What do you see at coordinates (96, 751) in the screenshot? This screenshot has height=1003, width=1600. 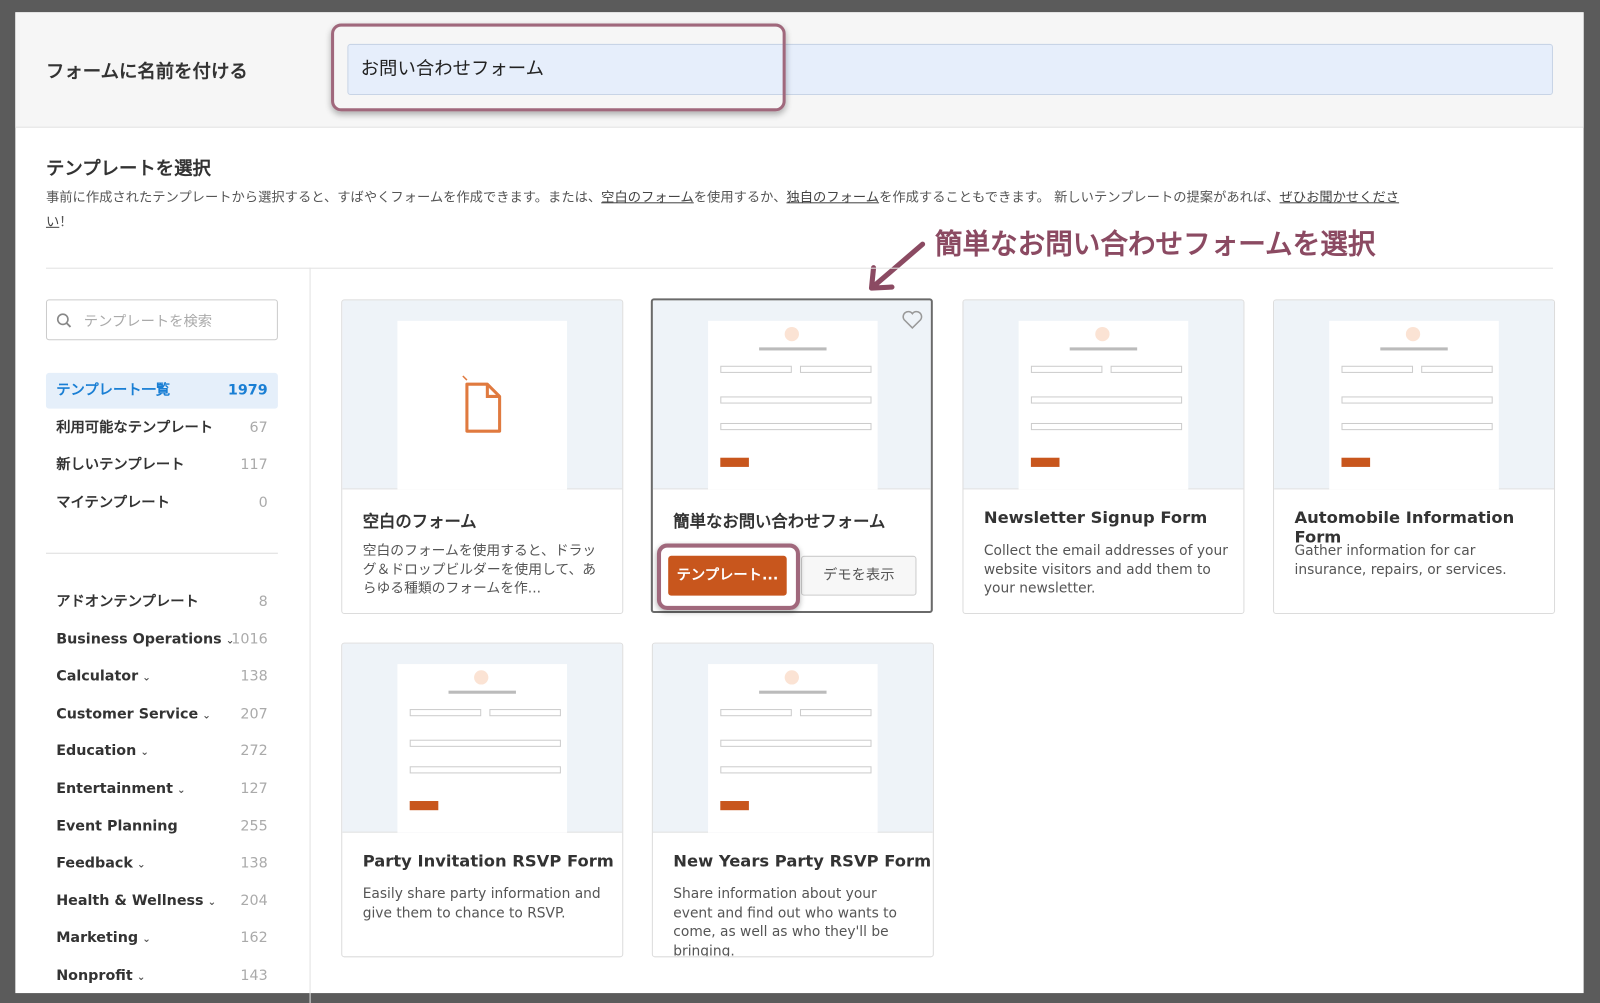 I see `sidebar-item-label: Education` at bounding box center [96, 751].